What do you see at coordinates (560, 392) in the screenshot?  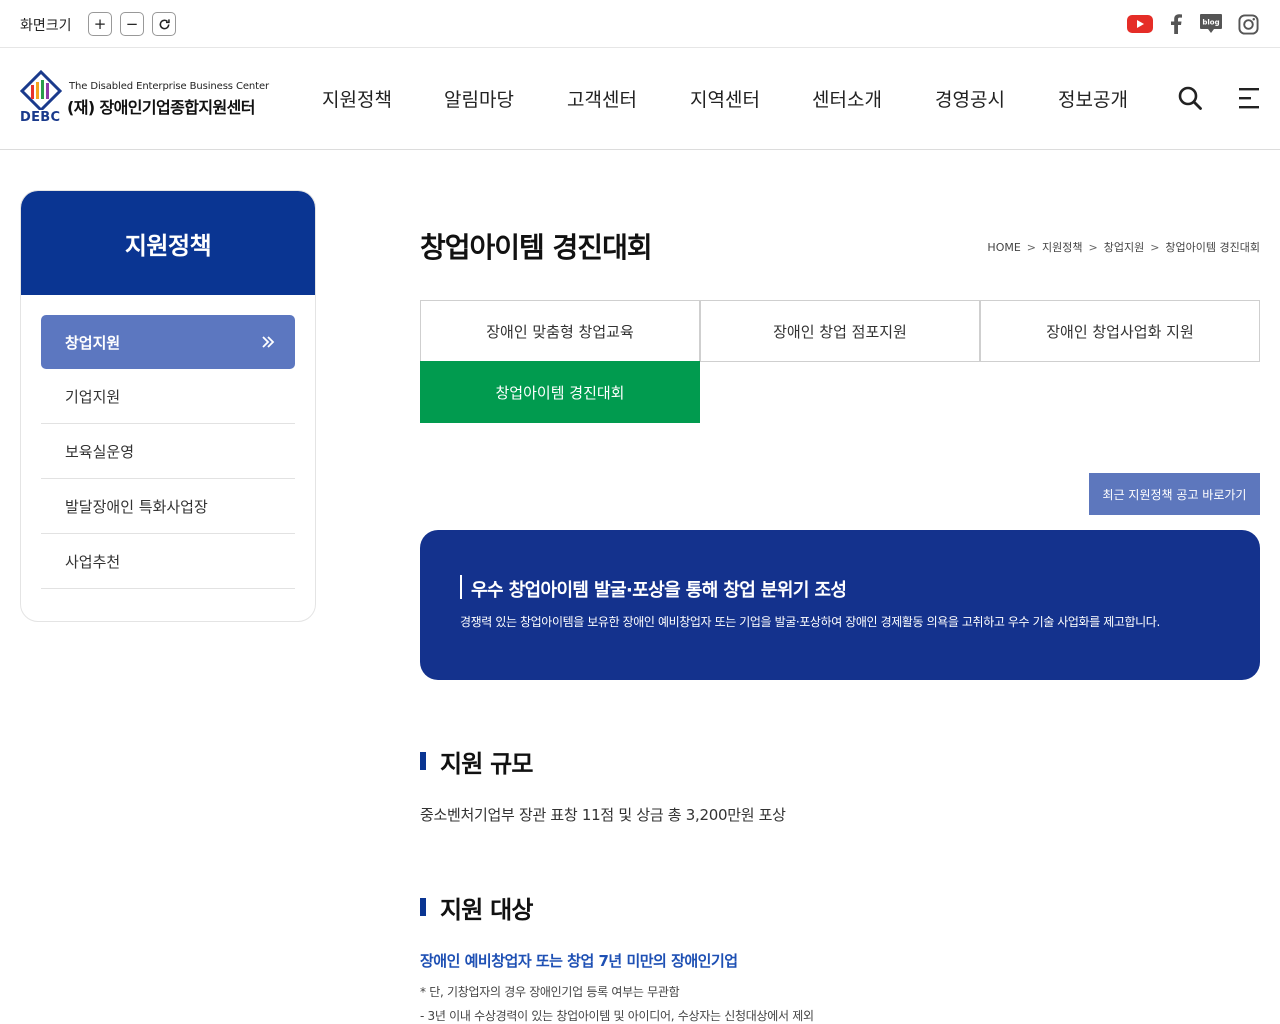 I see `tab-startup-item-contest: 창업아이템 경진대회` at bounding box center [560, 392].